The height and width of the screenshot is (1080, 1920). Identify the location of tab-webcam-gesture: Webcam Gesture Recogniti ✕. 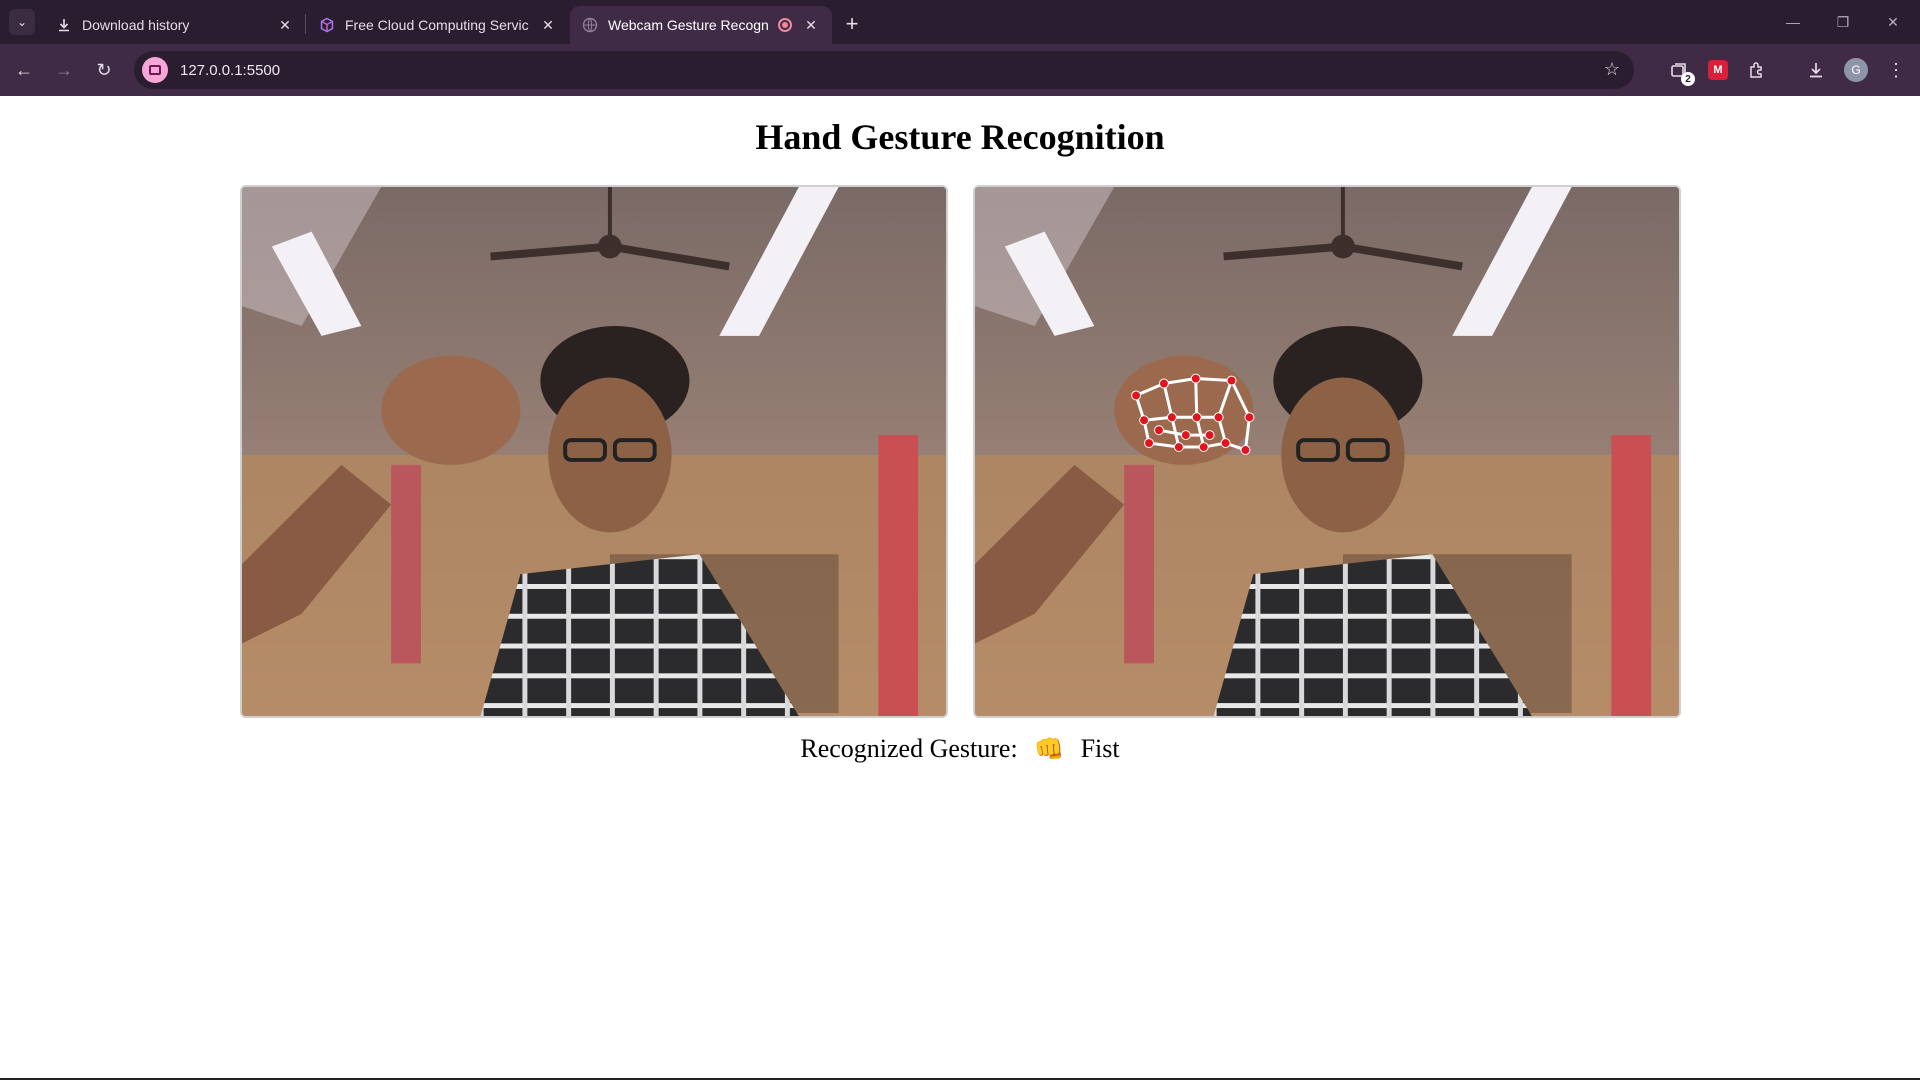
(701, 25).